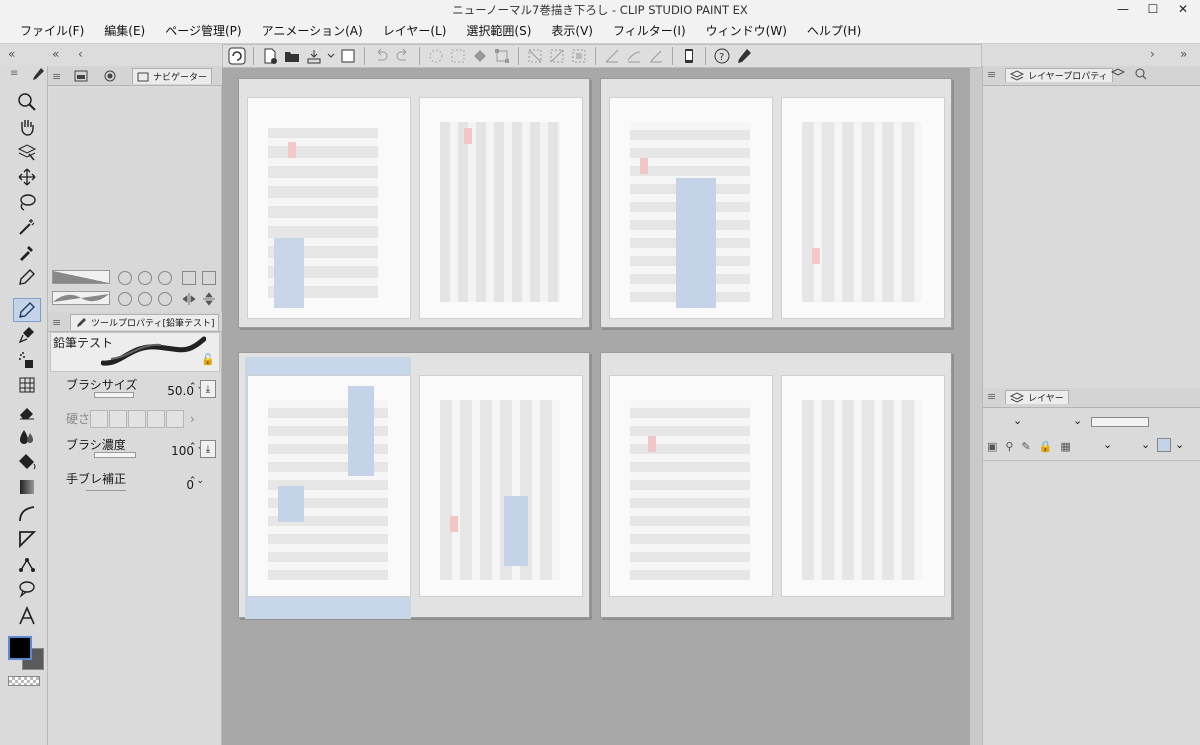 Image resolution: width=1200 pixels, height=745 pixels. What do you see at coordinates (1065, 446) in the screenshot?
I see `lock-transparency-icon: ▦` at bounding box center [1065, 446].